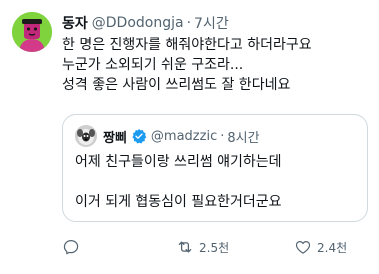 This screenshot has width=379, height=274. I want to click on green-character-avatar-icon, so click(32, 32).